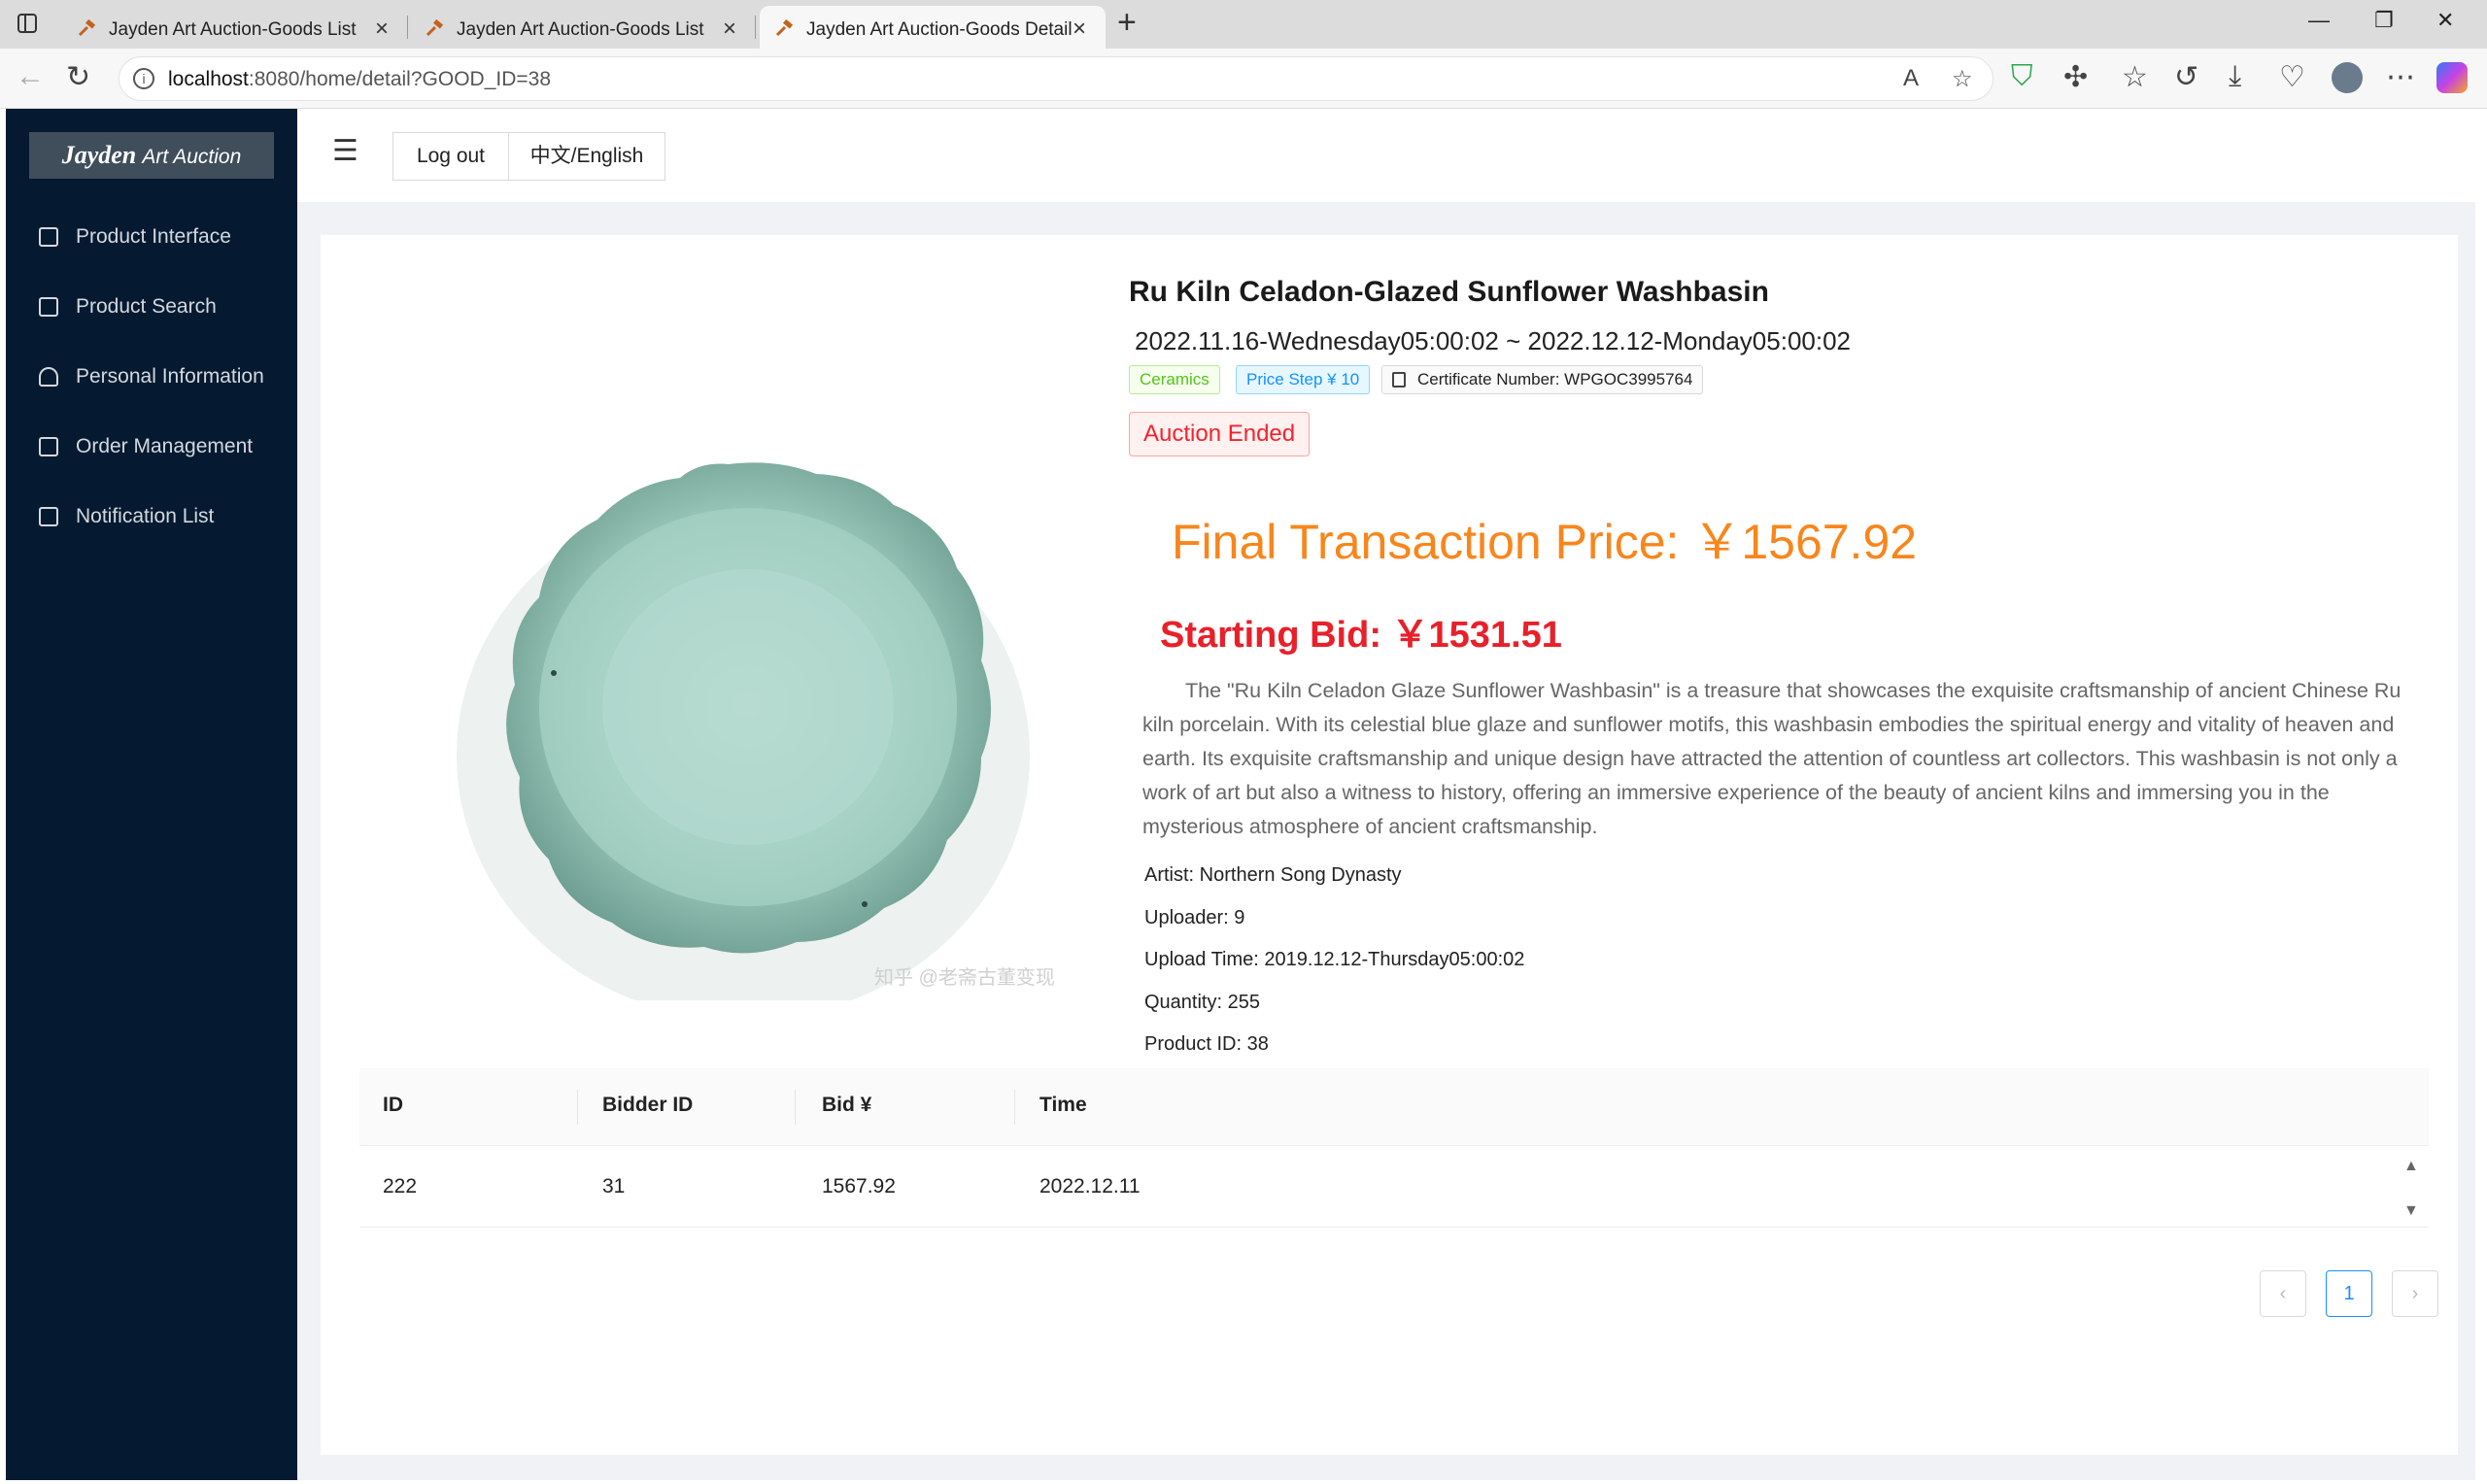 The height and width of the screenshot is (1484, 2487). I want to click on user-icon, so click(48, 377).